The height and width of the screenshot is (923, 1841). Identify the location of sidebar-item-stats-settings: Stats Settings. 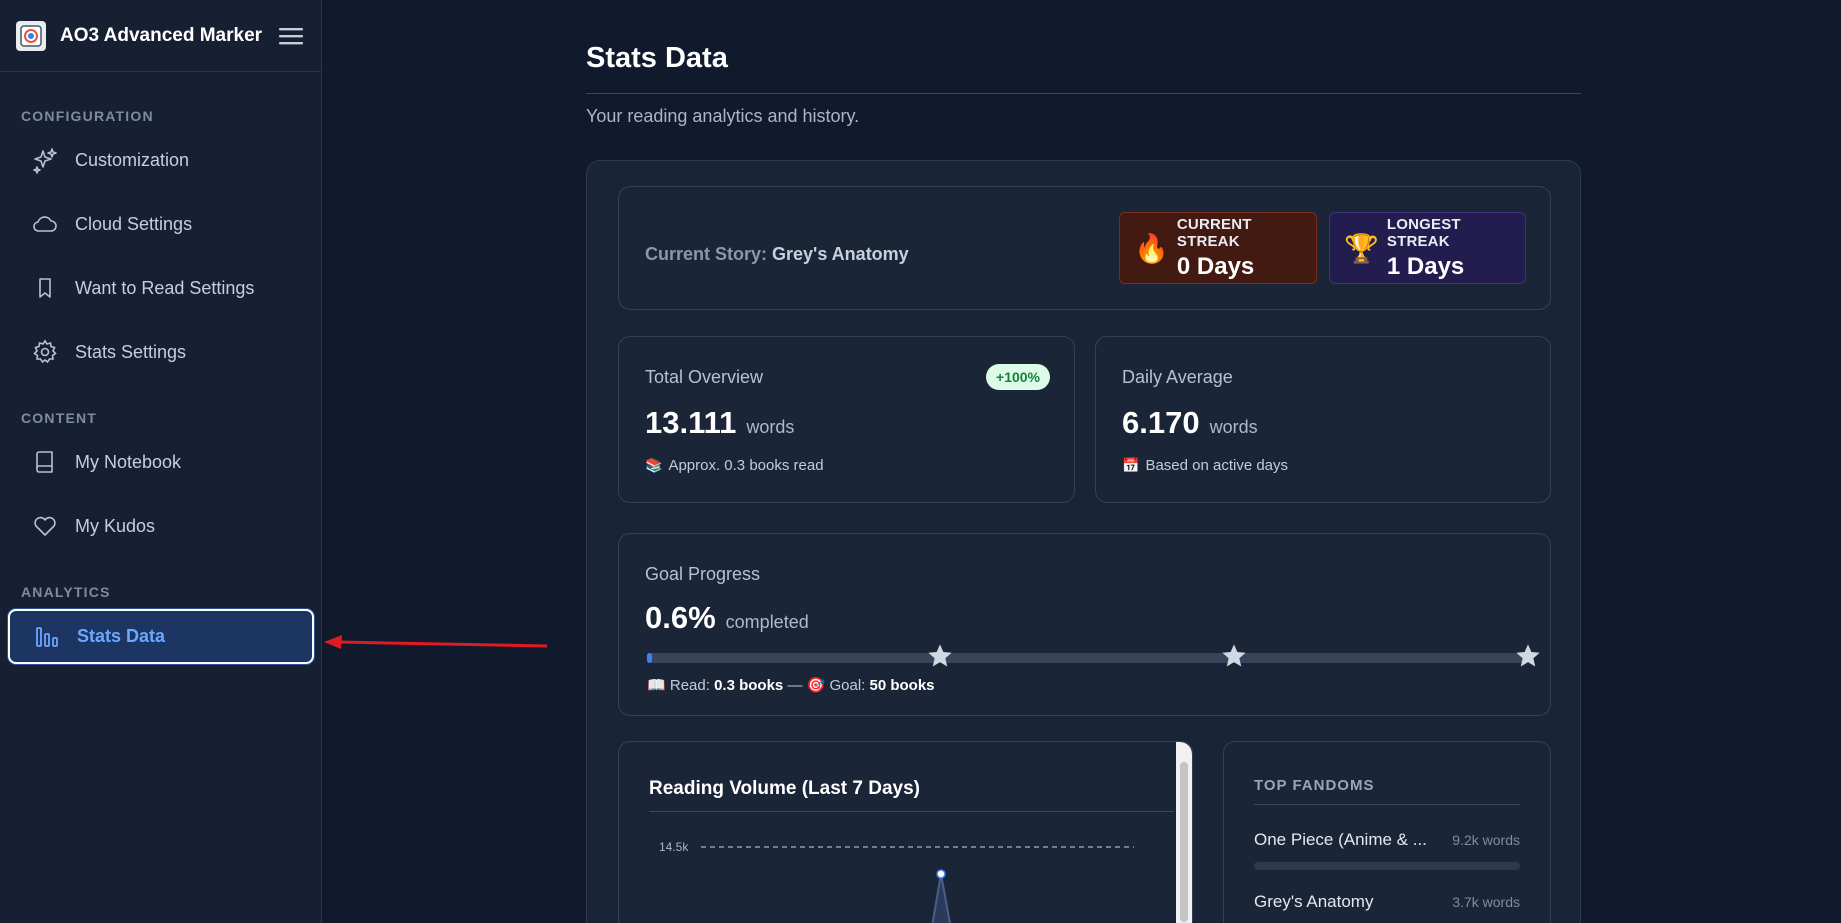
(161, 352).